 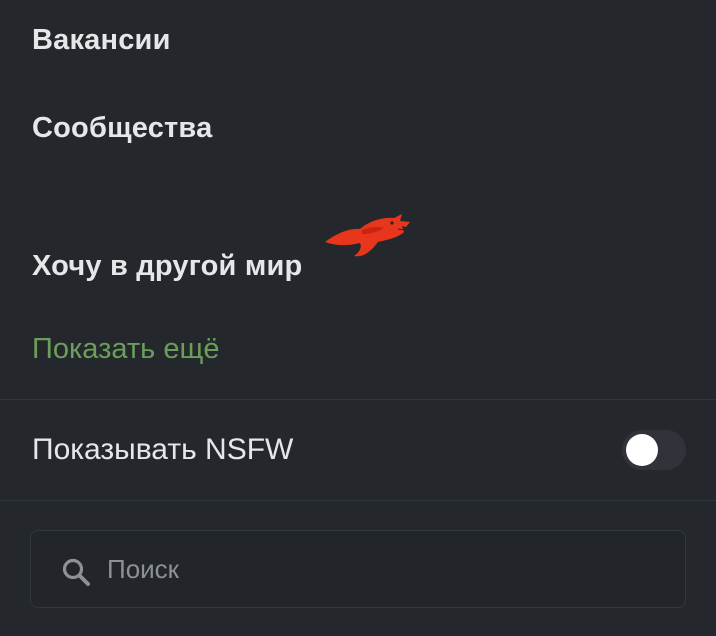 I want to click on nsfw-toggle, so click(x=654, y=450).